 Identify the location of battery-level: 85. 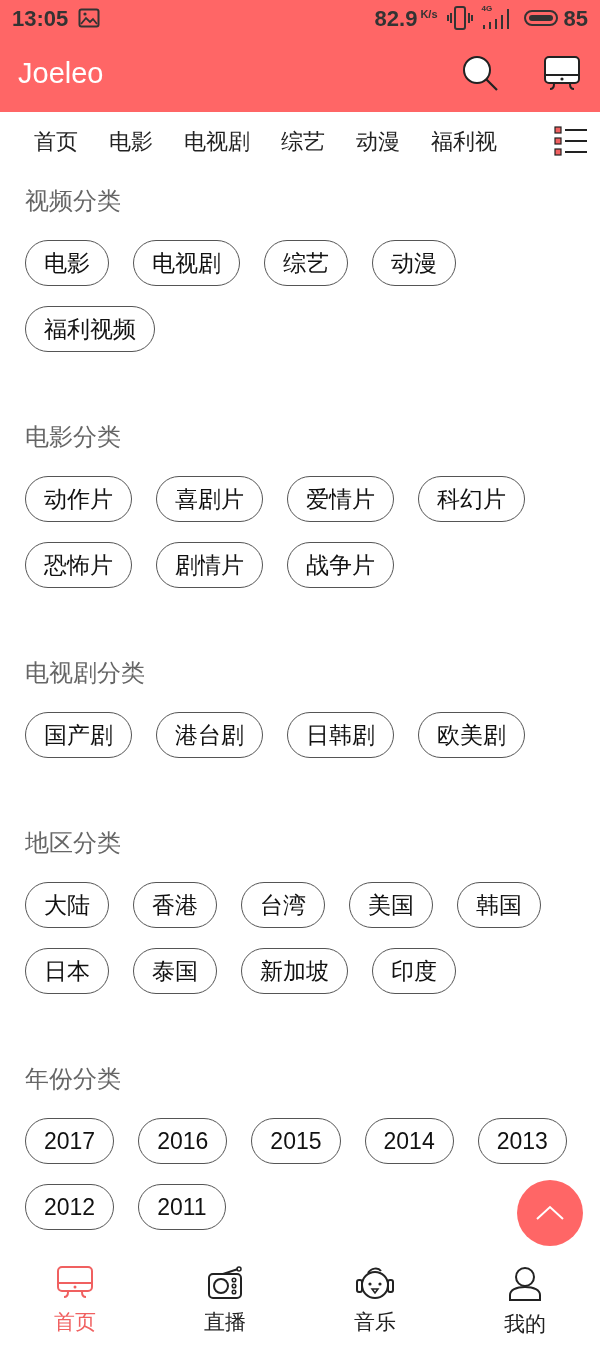
(575, 18).